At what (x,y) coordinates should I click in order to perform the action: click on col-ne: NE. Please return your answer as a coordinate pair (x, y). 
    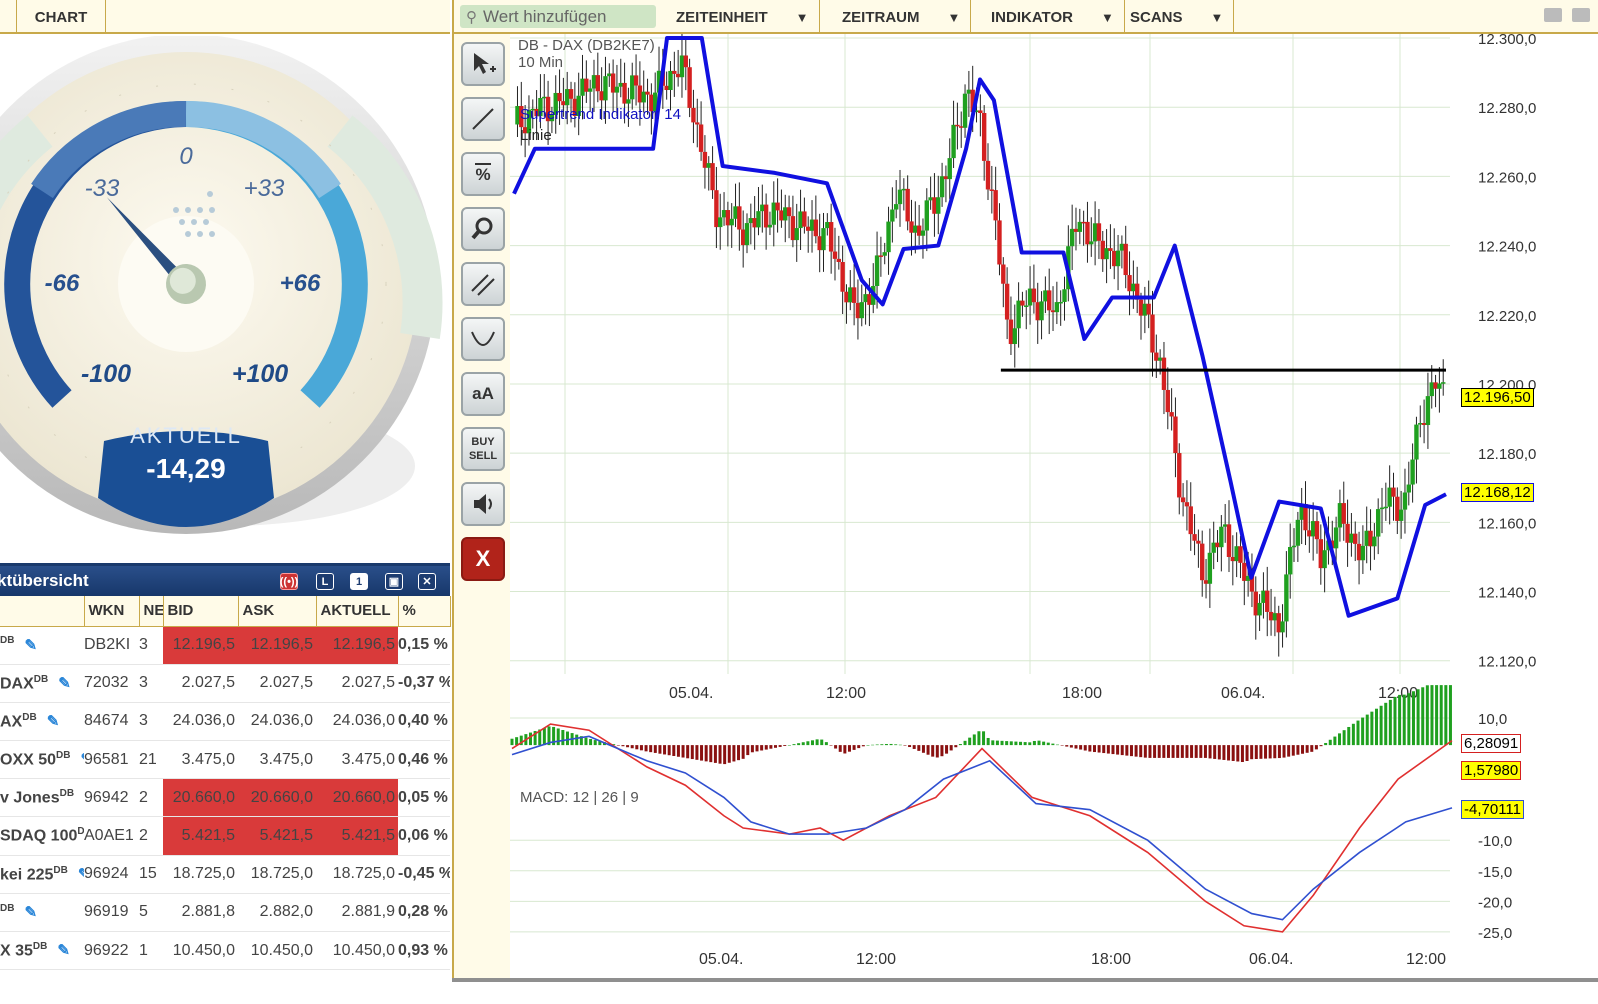
    Looking at the image, I should click on (151, 611).